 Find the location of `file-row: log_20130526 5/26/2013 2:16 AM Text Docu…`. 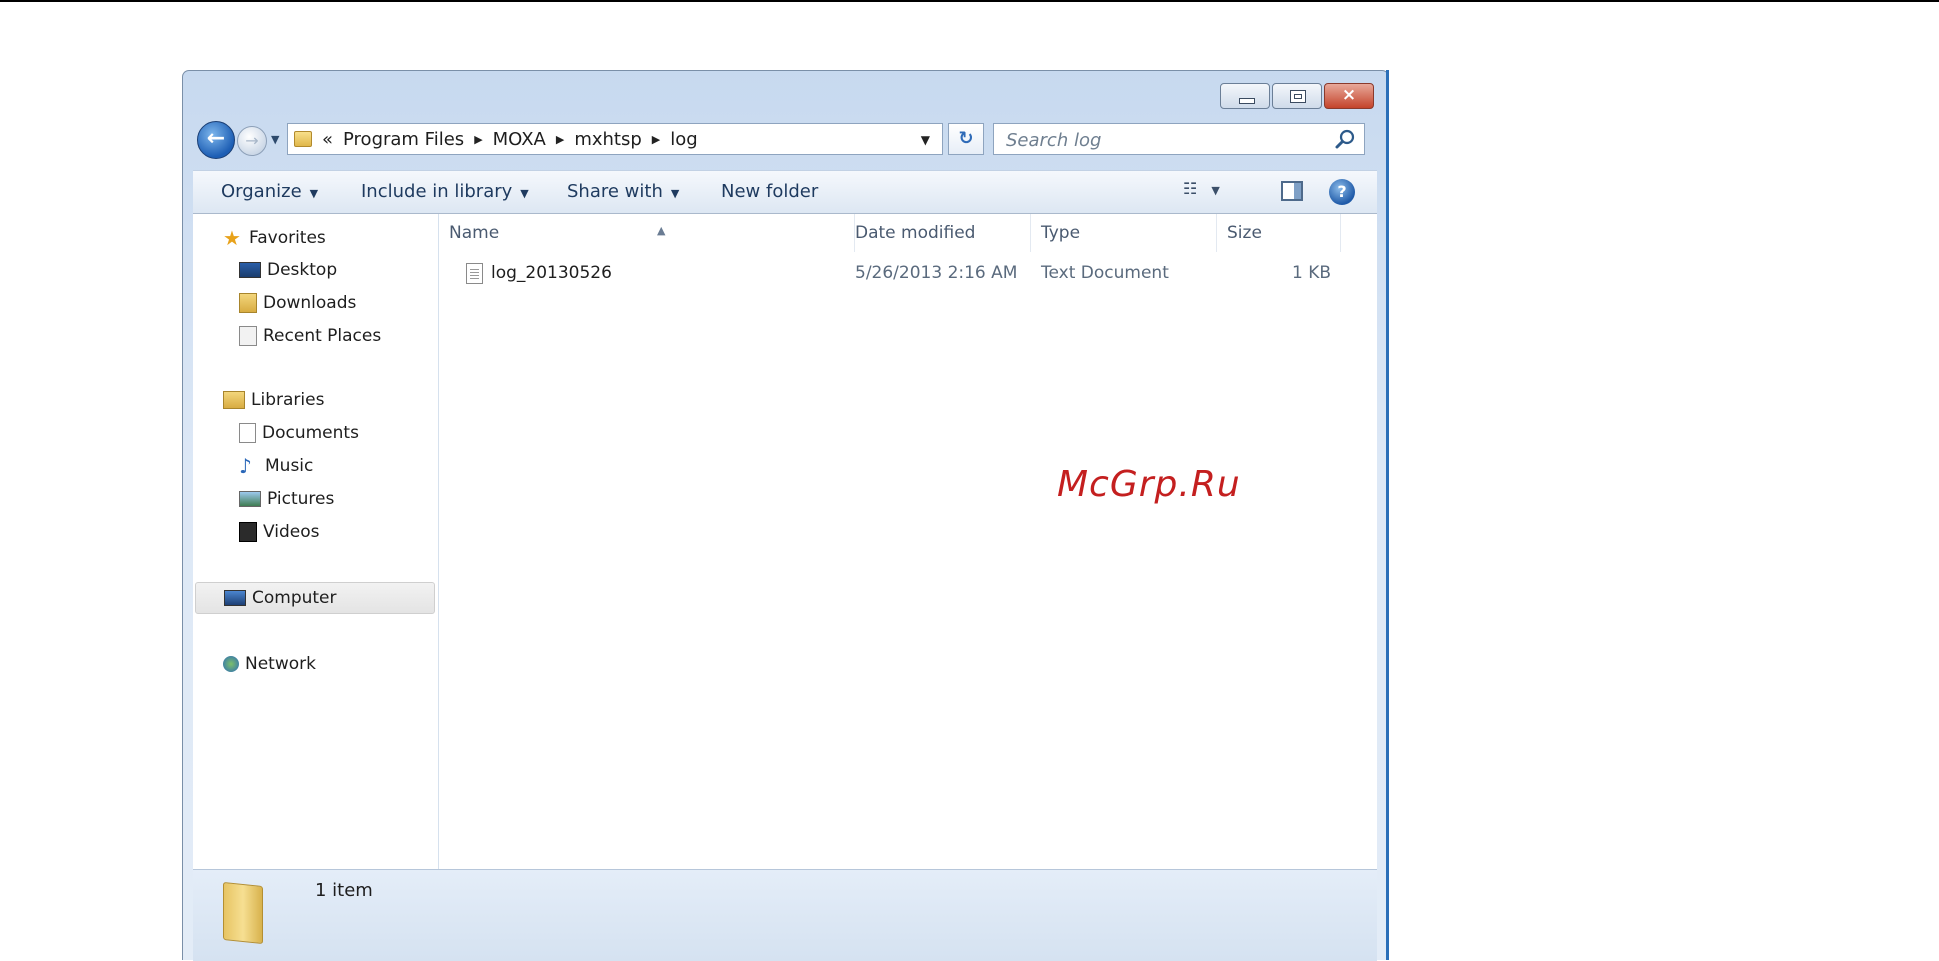

file-row: log_20130526 5/26/2013 2:16 AM Text Docu… is located at coordinates (904, 273).